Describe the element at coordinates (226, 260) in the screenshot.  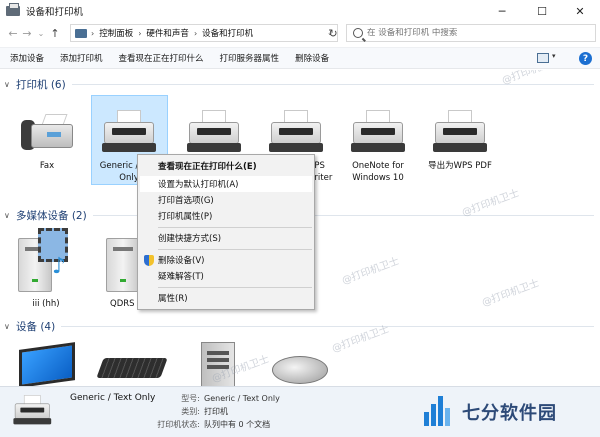
I see `menu-remove-device: 删除设备(V)` at that location.